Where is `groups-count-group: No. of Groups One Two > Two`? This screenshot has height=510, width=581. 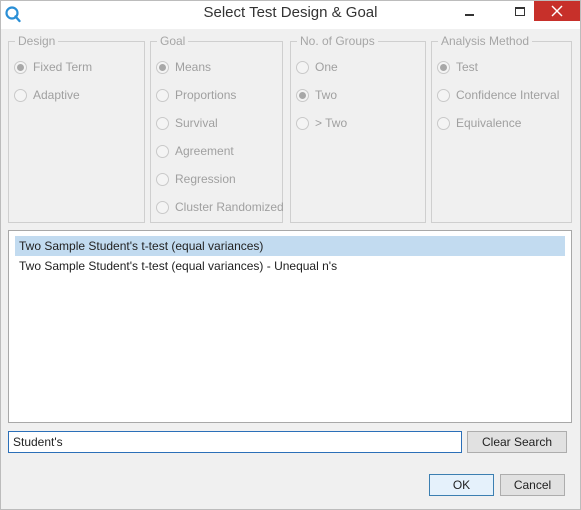
groups-count-group: No. of Groups One Two > Two is located at coordinates (358, 128).